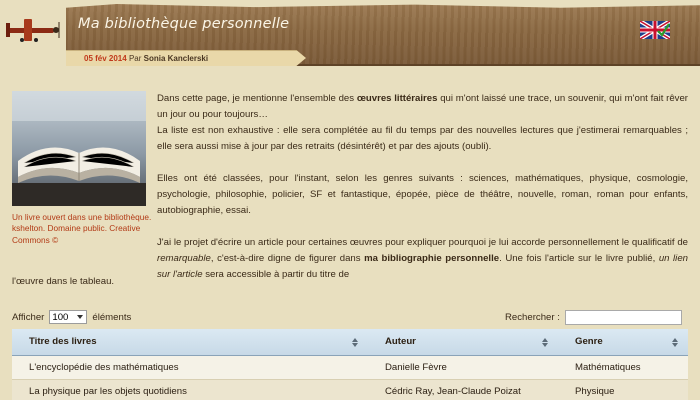 Image resolution: width=700 pixels, height=400 pixels. I want to click on page-length-control: Afficher 100 éléments, so click(71, 317).